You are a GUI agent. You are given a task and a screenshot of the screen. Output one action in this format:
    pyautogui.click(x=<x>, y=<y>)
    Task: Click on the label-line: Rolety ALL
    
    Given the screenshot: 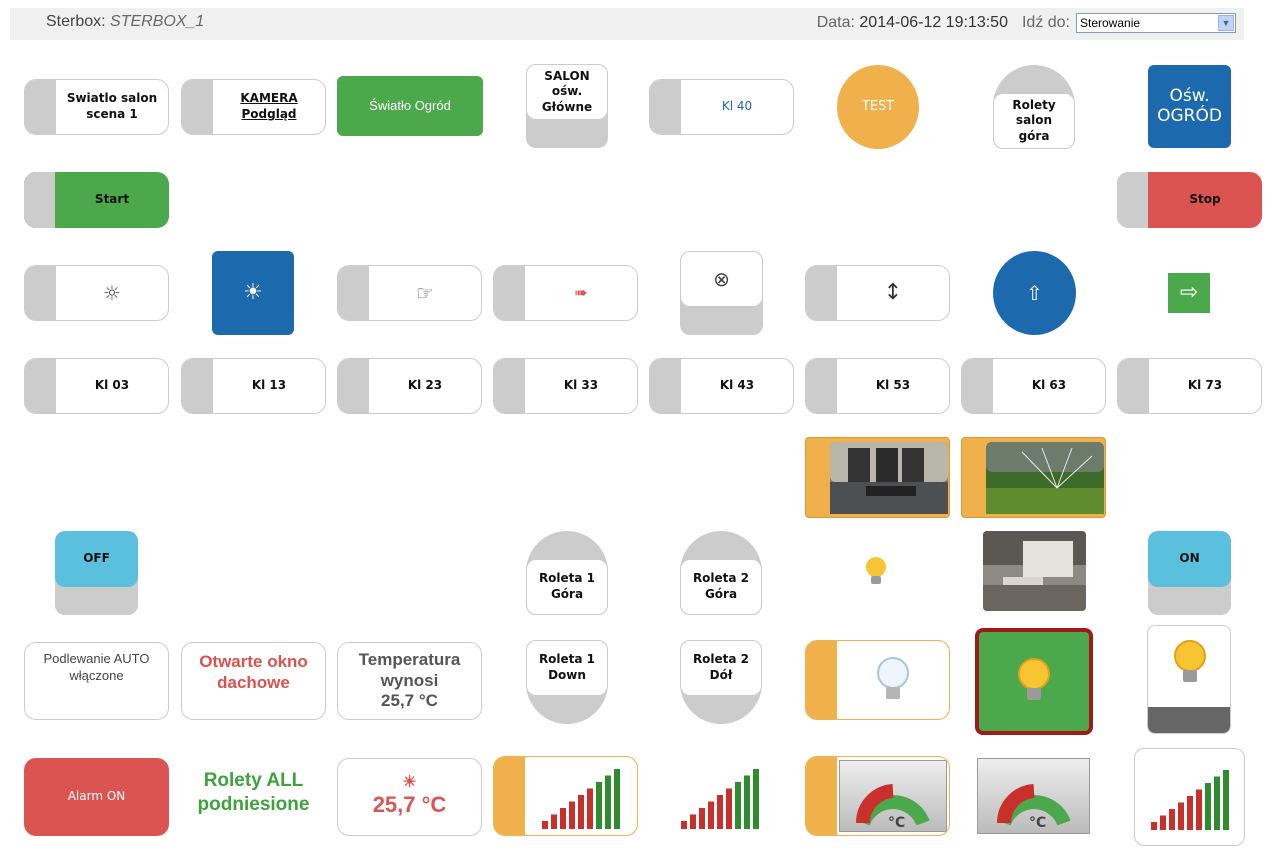 What is the action you would take?
    pyautogui.click(x=253, y=781)
    